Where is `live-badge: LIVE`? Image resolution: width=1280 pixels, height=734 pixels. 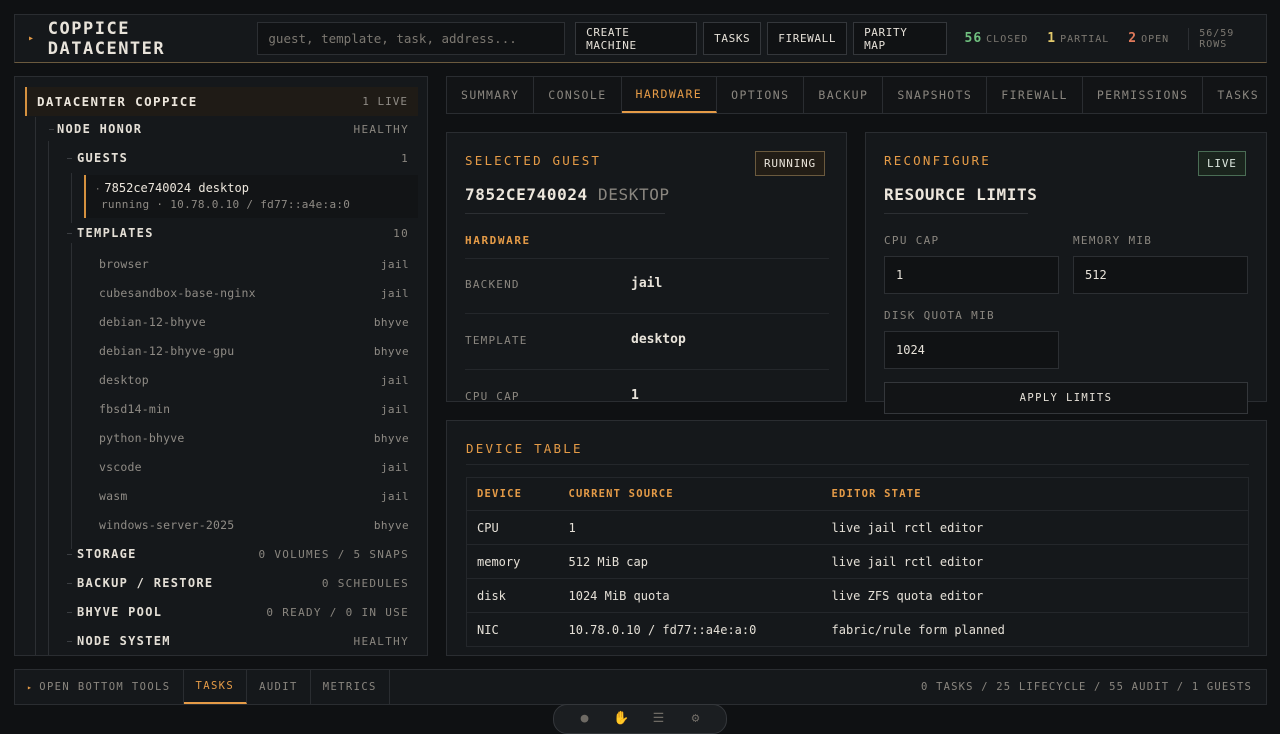
live-badge: LIVE is located at coordinates (1222, 163).